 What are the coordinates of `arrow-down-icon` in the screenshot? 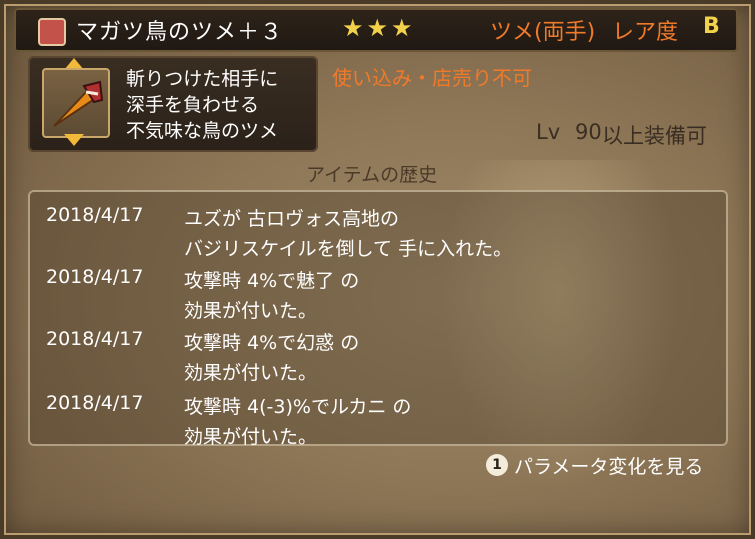 It's located at (74, 140).